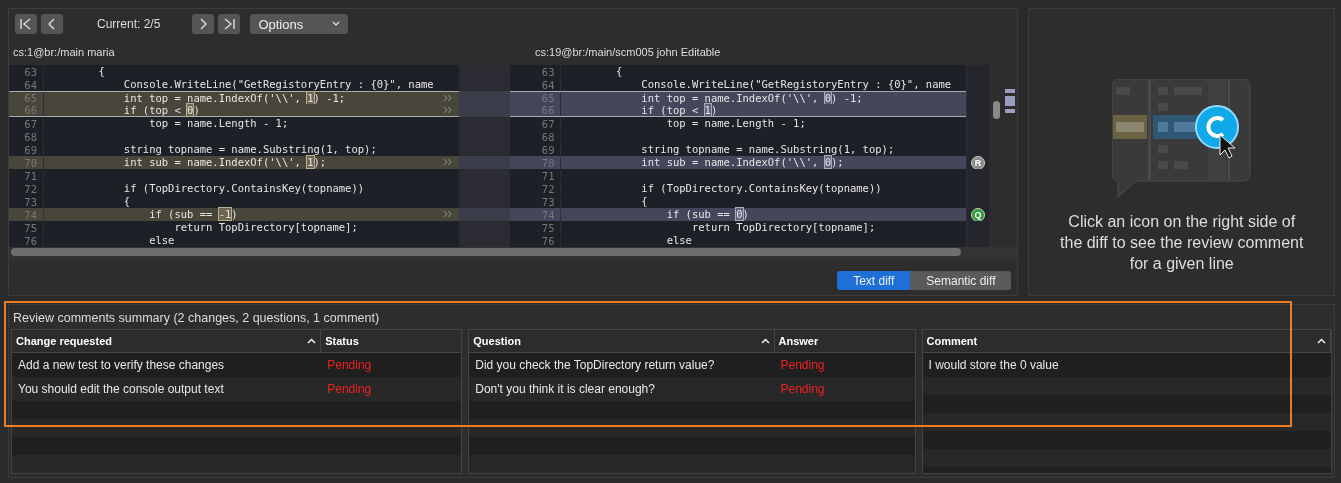  Describe the element at coordinates (193, 214) in the screenshot. I see `code-text: if (sub == -1)` at that location.